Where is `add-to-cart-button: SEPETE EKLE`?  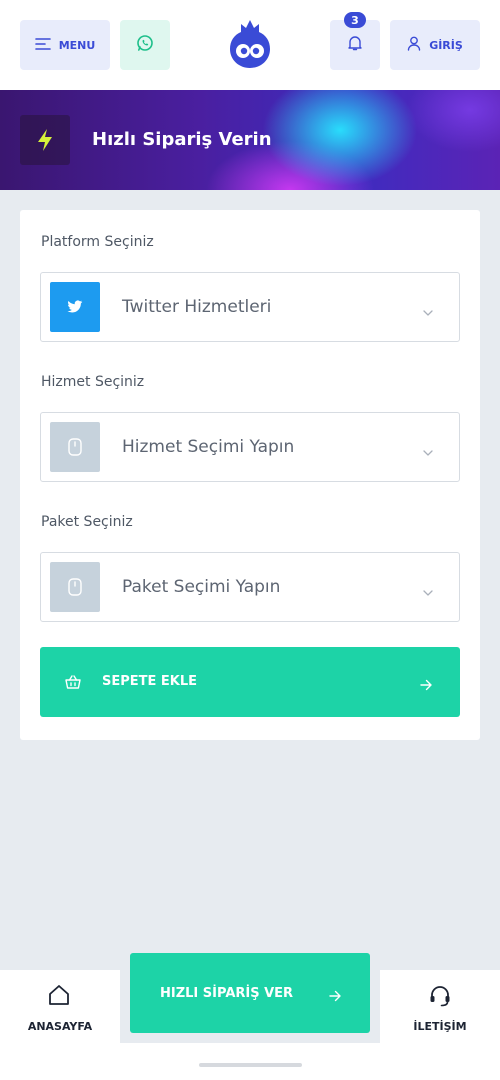 add-to-cart-button: SEPETE EKLE is located at coordinates (250, 682).